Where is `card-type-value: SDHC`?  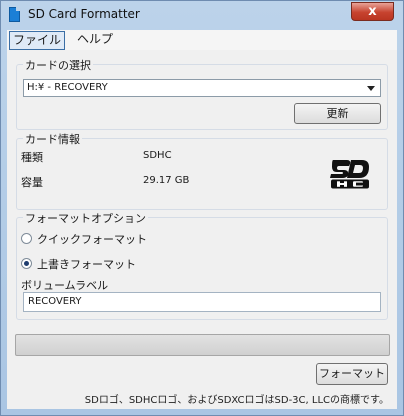
card-type-value: SDHC is located at coordinates (157, 155).